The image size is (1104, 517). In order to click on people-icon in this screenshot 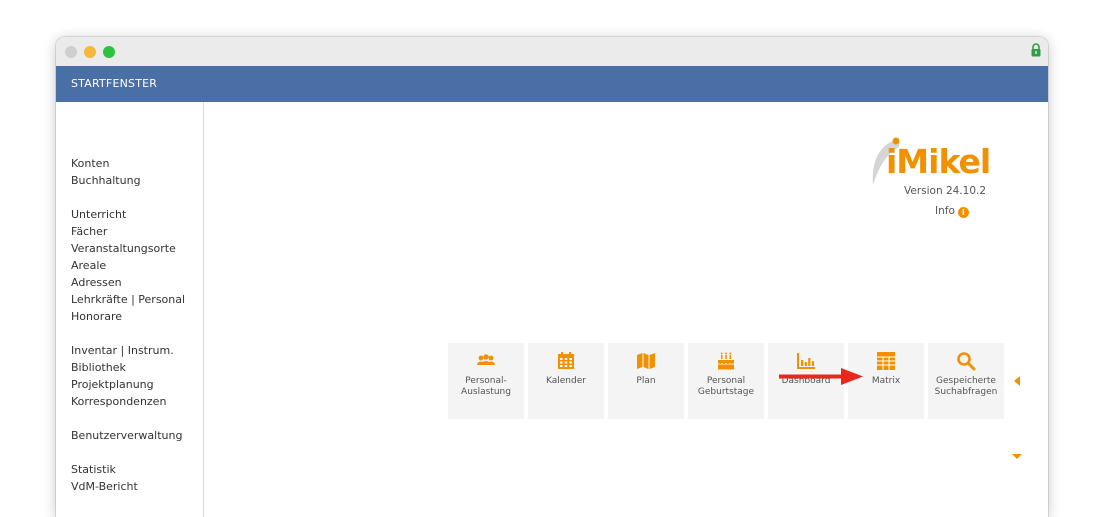, I will do `click(486, 359)`.